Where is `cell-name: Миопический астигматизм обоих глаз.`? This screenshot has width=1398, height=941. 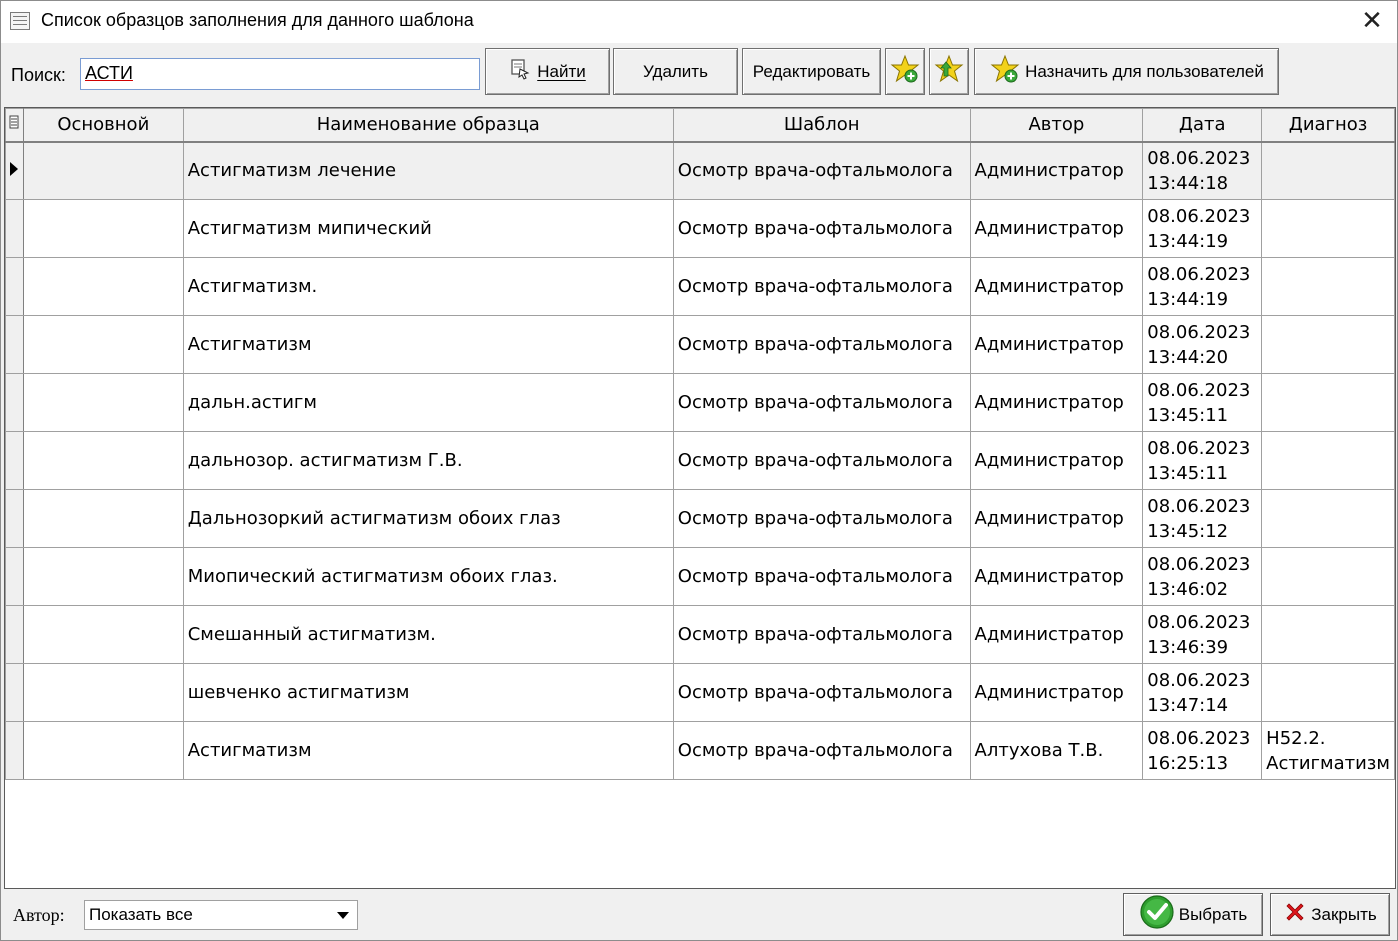 cell-name: Миопический астигматизм обоих глаз. is located at coordinates (428, 576).